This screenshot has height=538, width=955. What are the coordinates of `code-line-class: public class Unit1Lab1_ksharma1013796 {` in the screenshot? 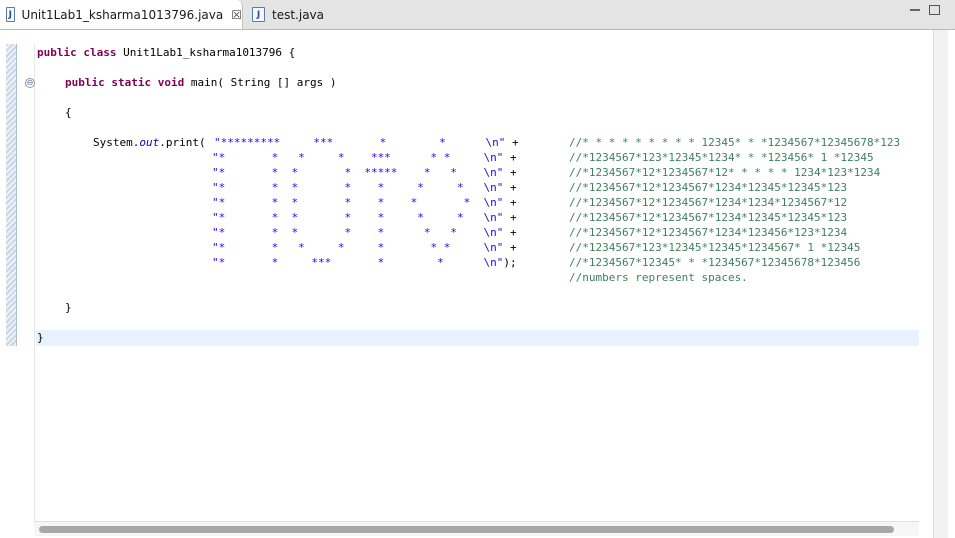 It's located at (166, 52).